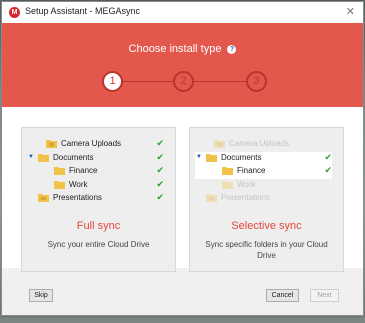 The image size is (365, 323). I want to click on step-3: 3, so click(256, 81).